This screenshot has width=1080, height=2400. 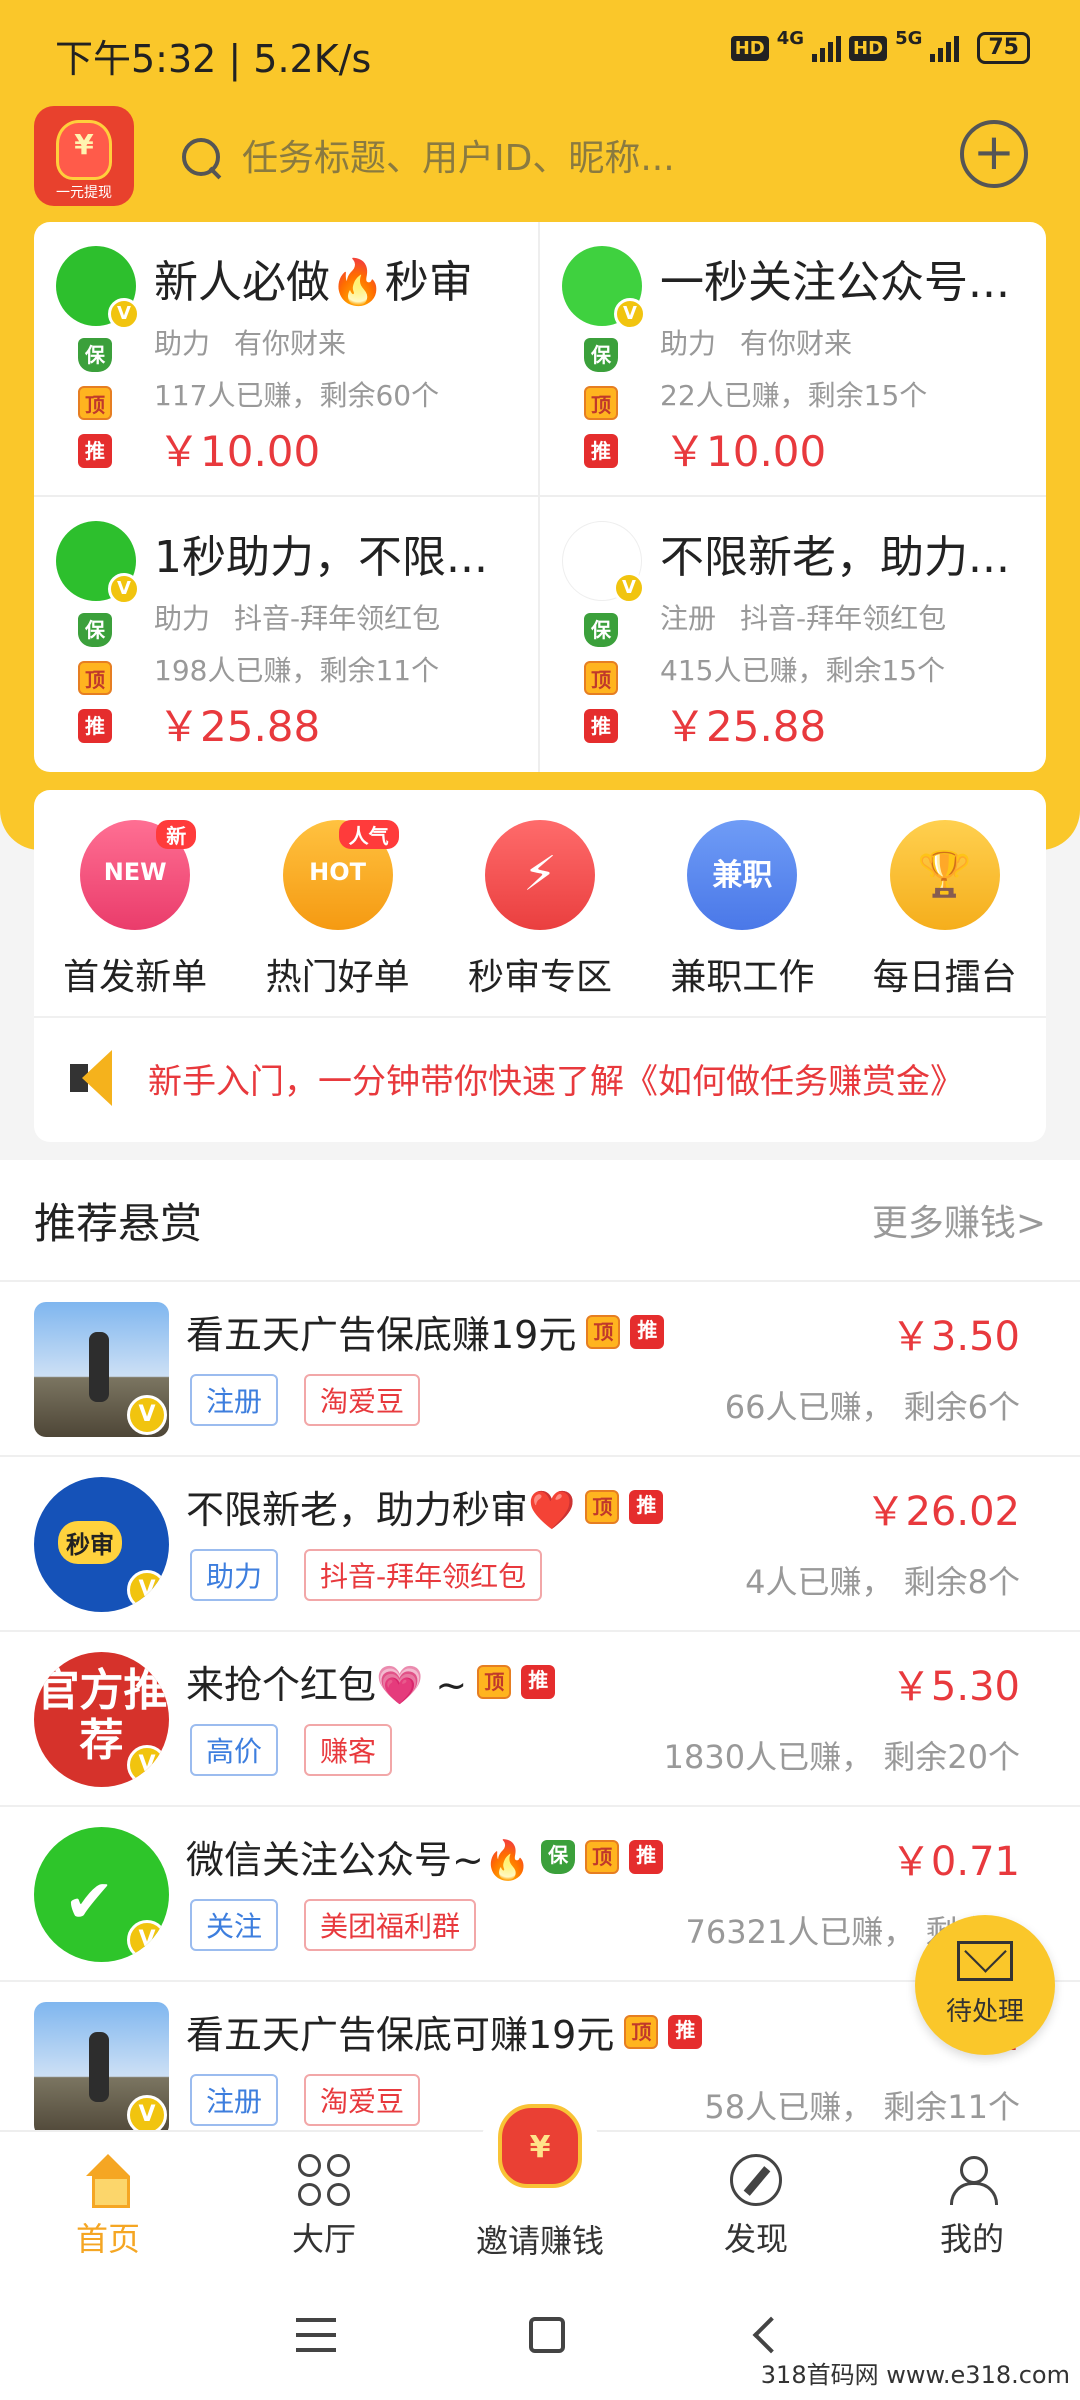 What do you see at coordinates (841, 1757) in the screenshot?
I see `item-stats: 1830人已赚， 剩余20个` at bounding box center [841, 1757].